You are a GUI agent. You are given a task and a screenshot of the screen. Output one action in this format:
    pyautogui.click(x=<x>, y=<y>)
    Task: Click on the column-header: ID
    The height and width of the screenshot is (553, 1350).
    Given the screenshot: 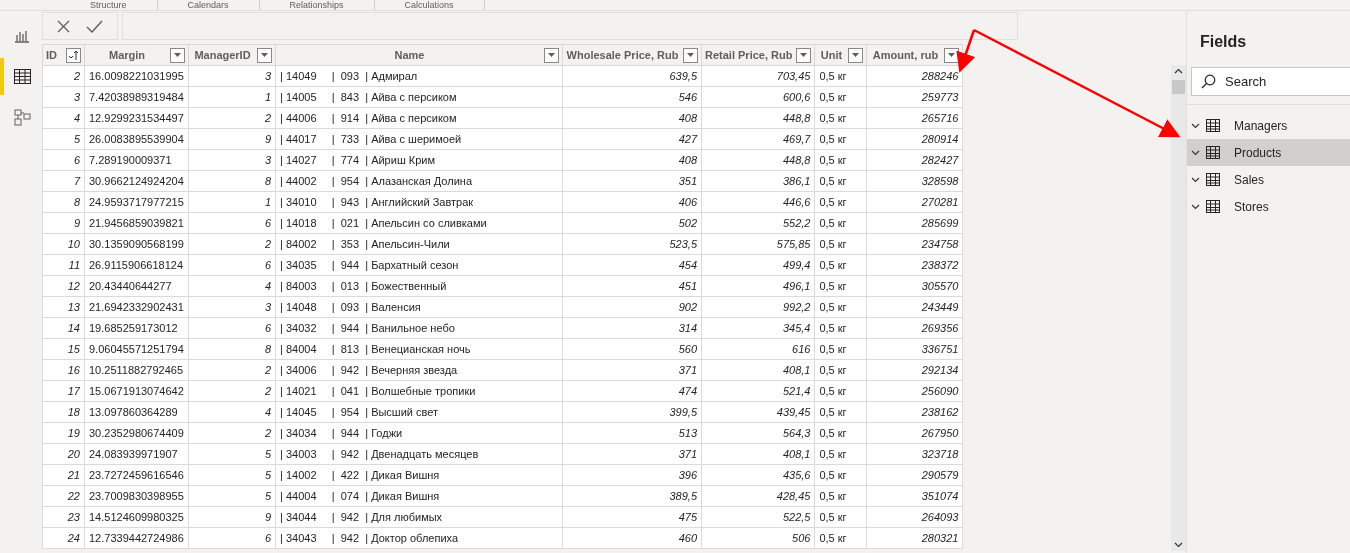 What is the action you would take?
    pyautogui.click(x=63, y=55)
    